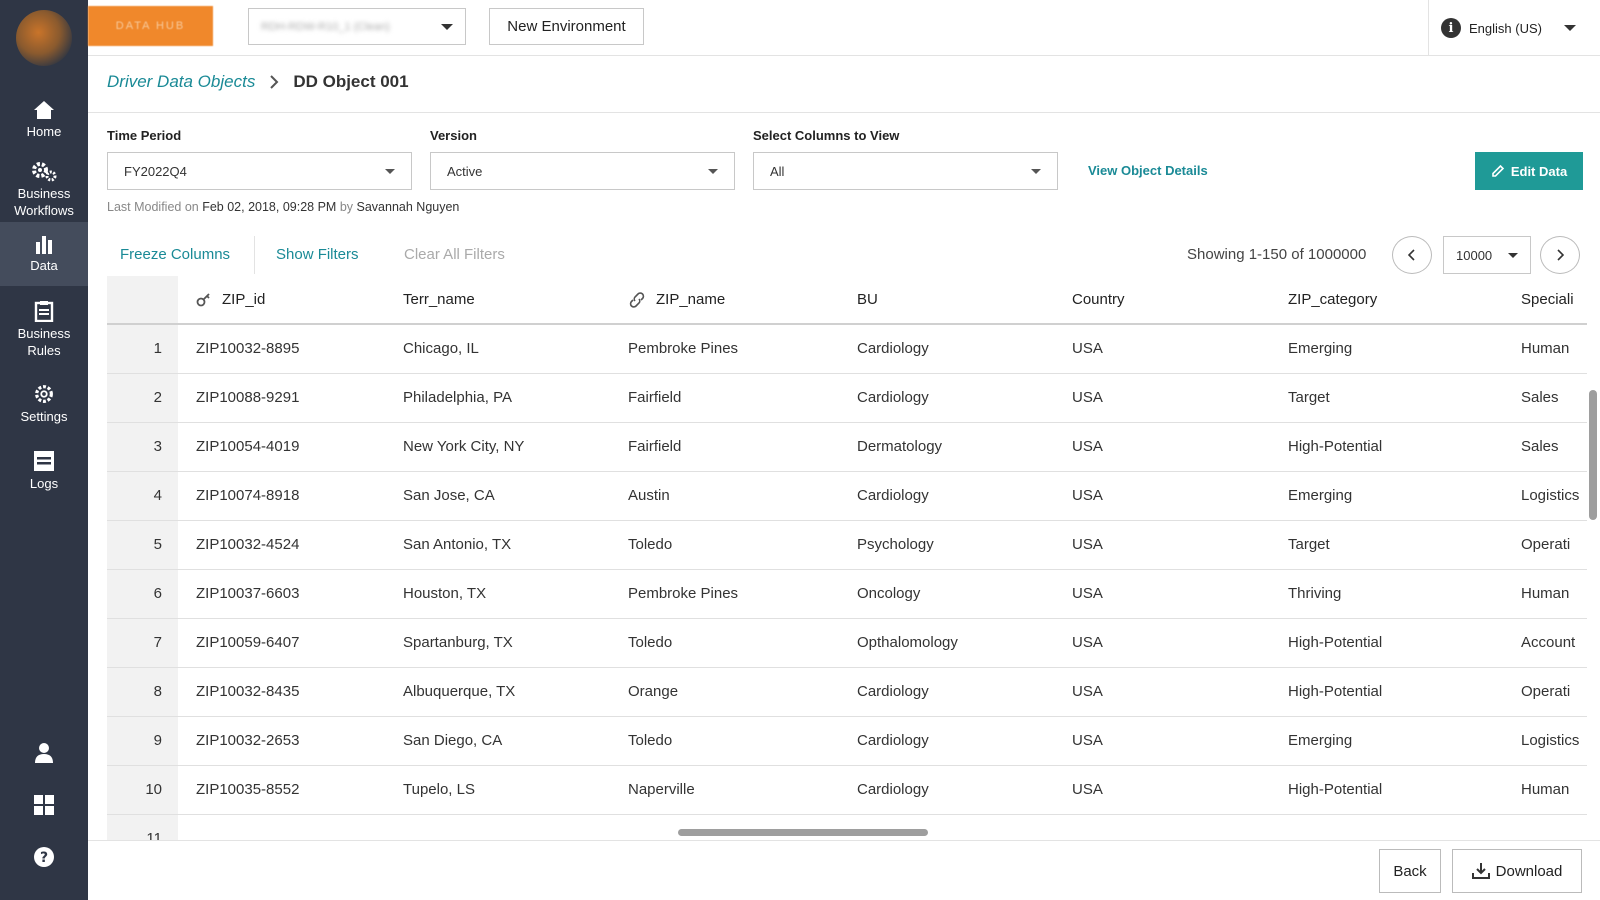  What do you see at coordinates (283, 496) in the screenshot?
I see `table-cell: ZIP10074-8918` at bounding box center [283, 496].